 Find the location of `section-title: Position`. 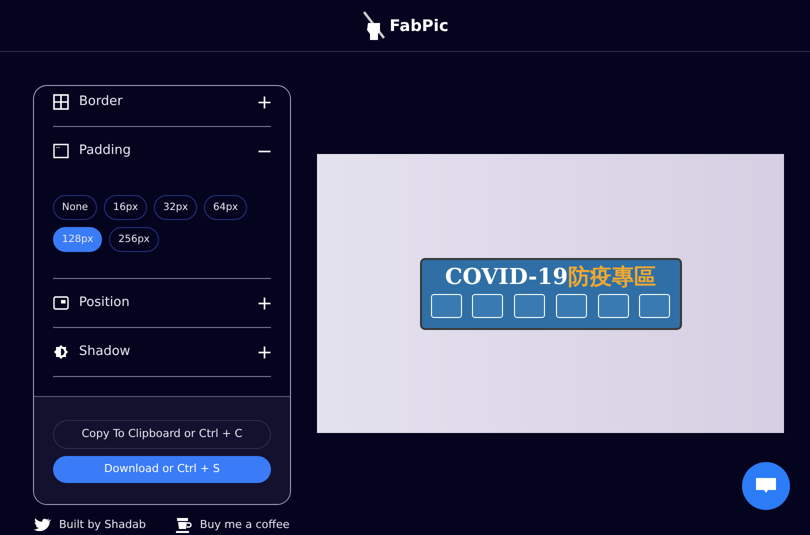

section-title: Position is located at coordinates (163, 303).